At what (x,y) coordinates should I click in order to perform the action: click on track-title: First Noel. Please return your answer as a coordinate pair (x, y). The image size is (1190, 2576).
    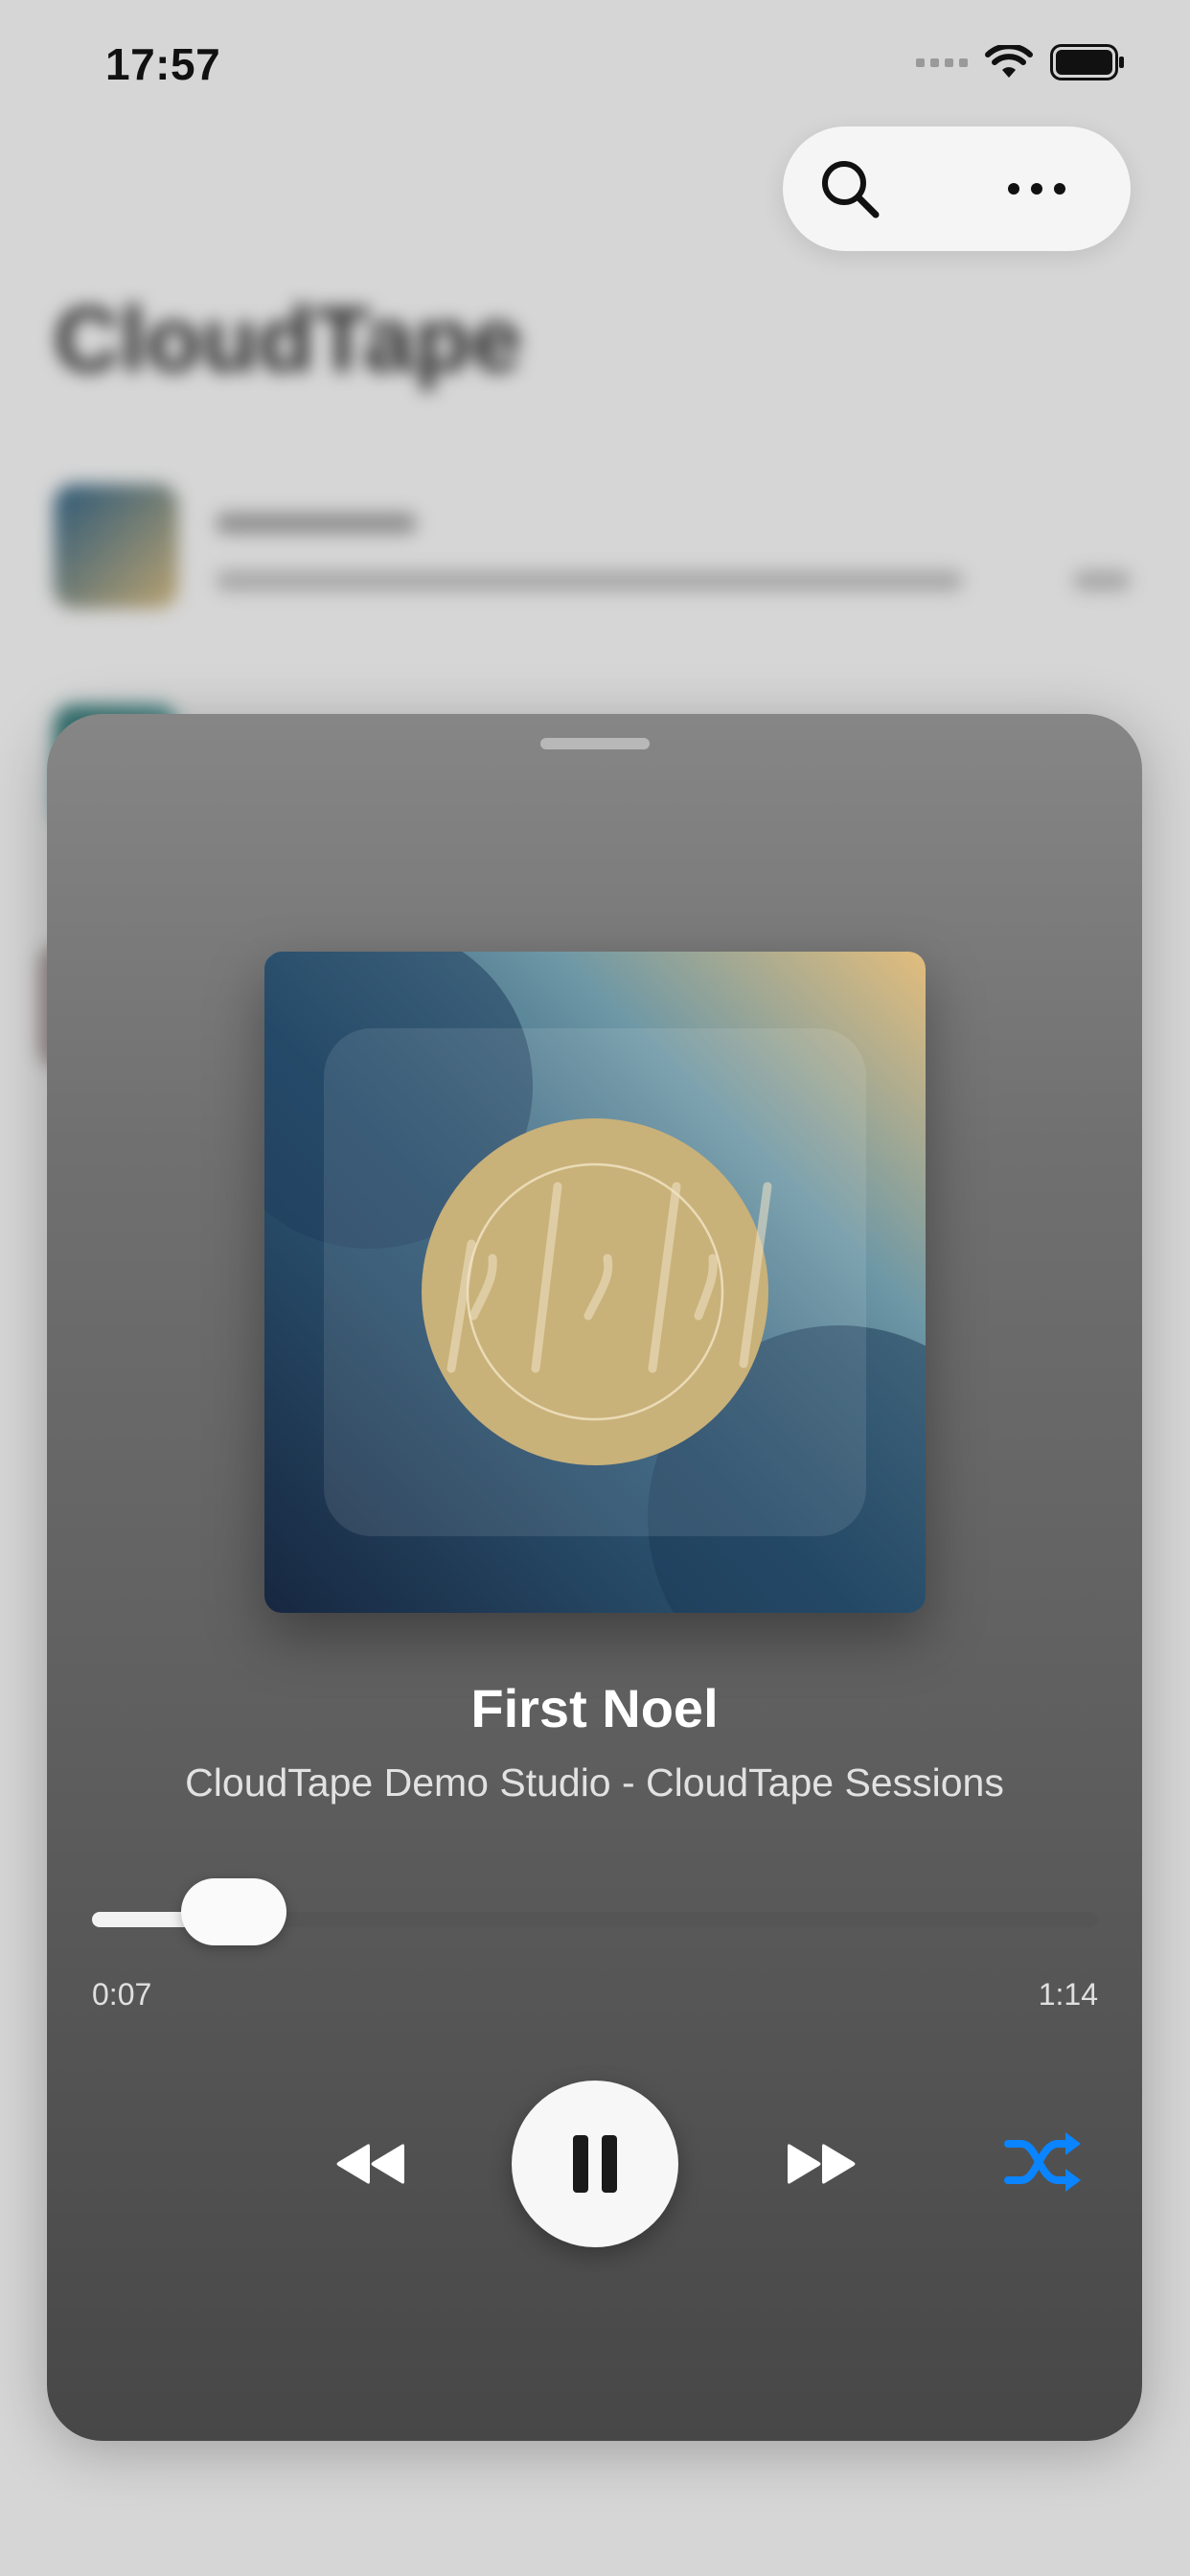
    Looking at the image, I should click on (594, 1708).